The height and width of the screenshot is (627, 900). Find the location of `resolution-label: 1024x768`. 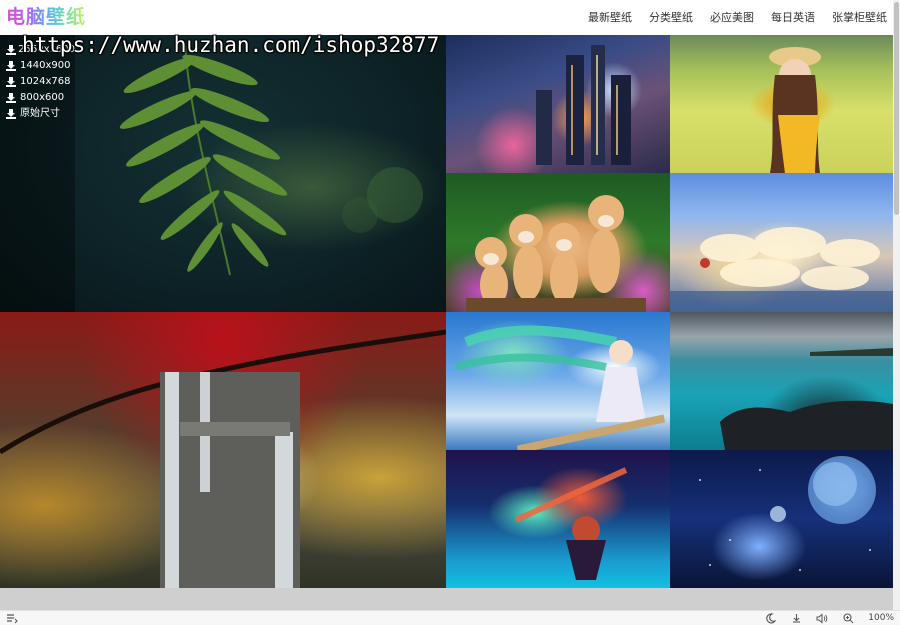

resolution-label: 1024x768 is located at coordinates (45, 81).